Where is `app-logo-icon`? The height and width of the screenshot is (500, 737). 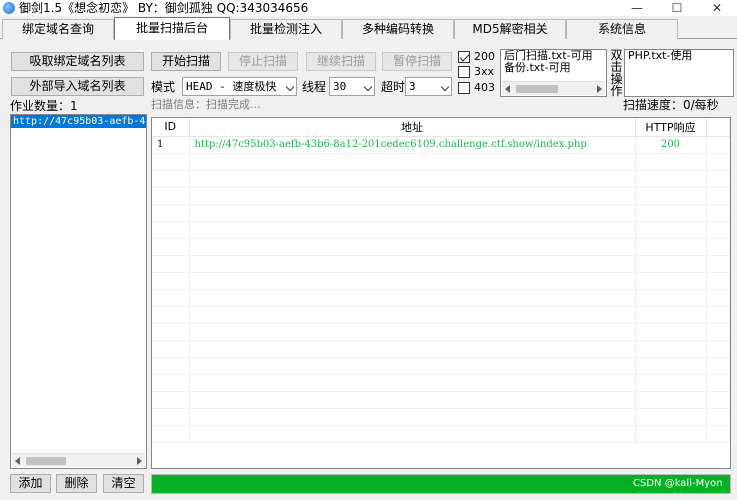 app-logo-icon is located at coordinates (9, 8).